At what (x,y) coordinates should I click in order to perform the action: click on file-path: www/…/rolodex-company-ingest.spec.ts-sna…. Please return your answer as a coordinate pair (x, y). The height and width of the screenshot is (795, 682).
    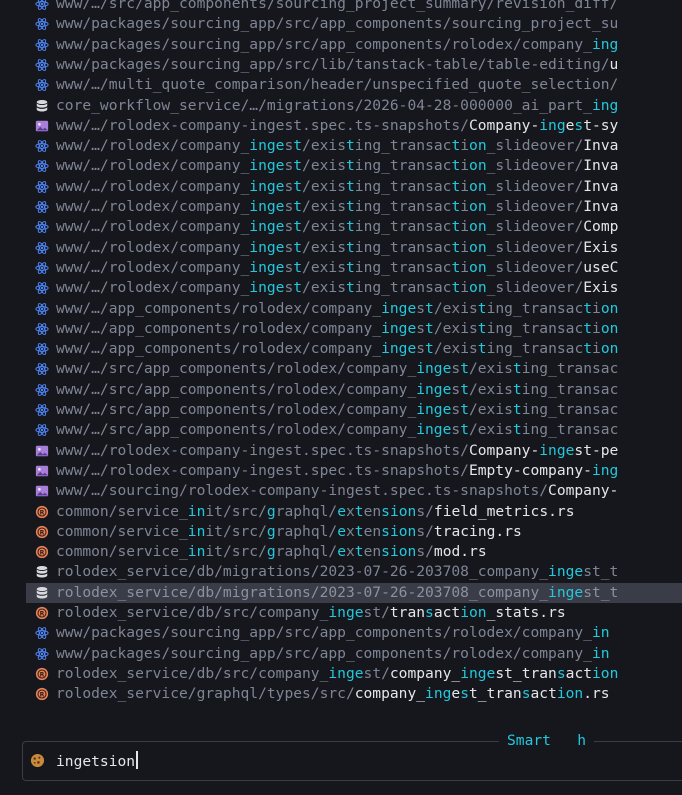
    Looking at the image, I should click on (337, 471).